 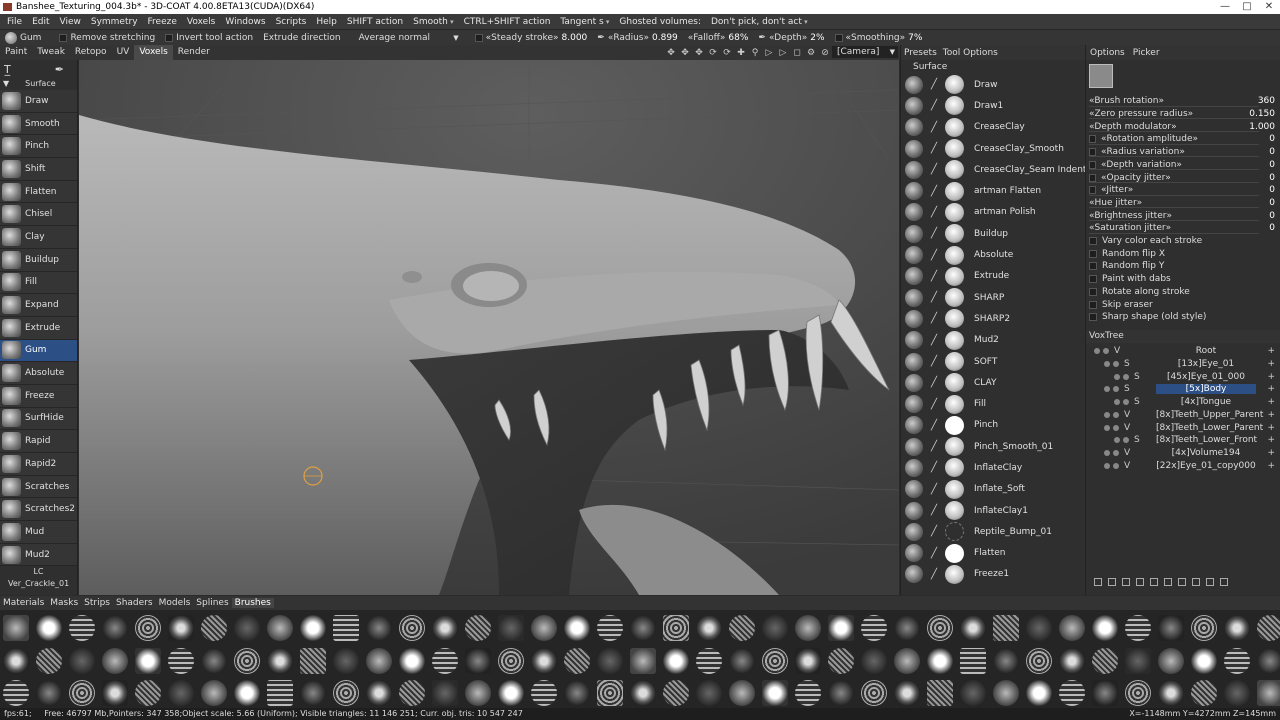 I want to click on voxtree-copy-icon, so click(x=1126, y=582).